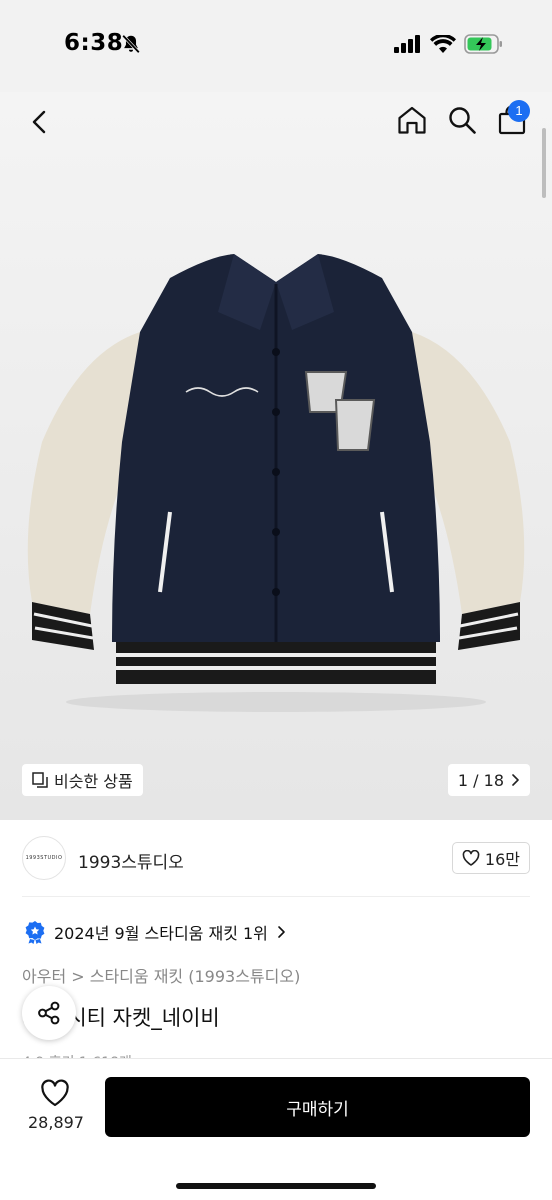 The width and height of the screenshot is (552, 1200). I want to click on wishlist-count: 28,897, so click(56, 1122).